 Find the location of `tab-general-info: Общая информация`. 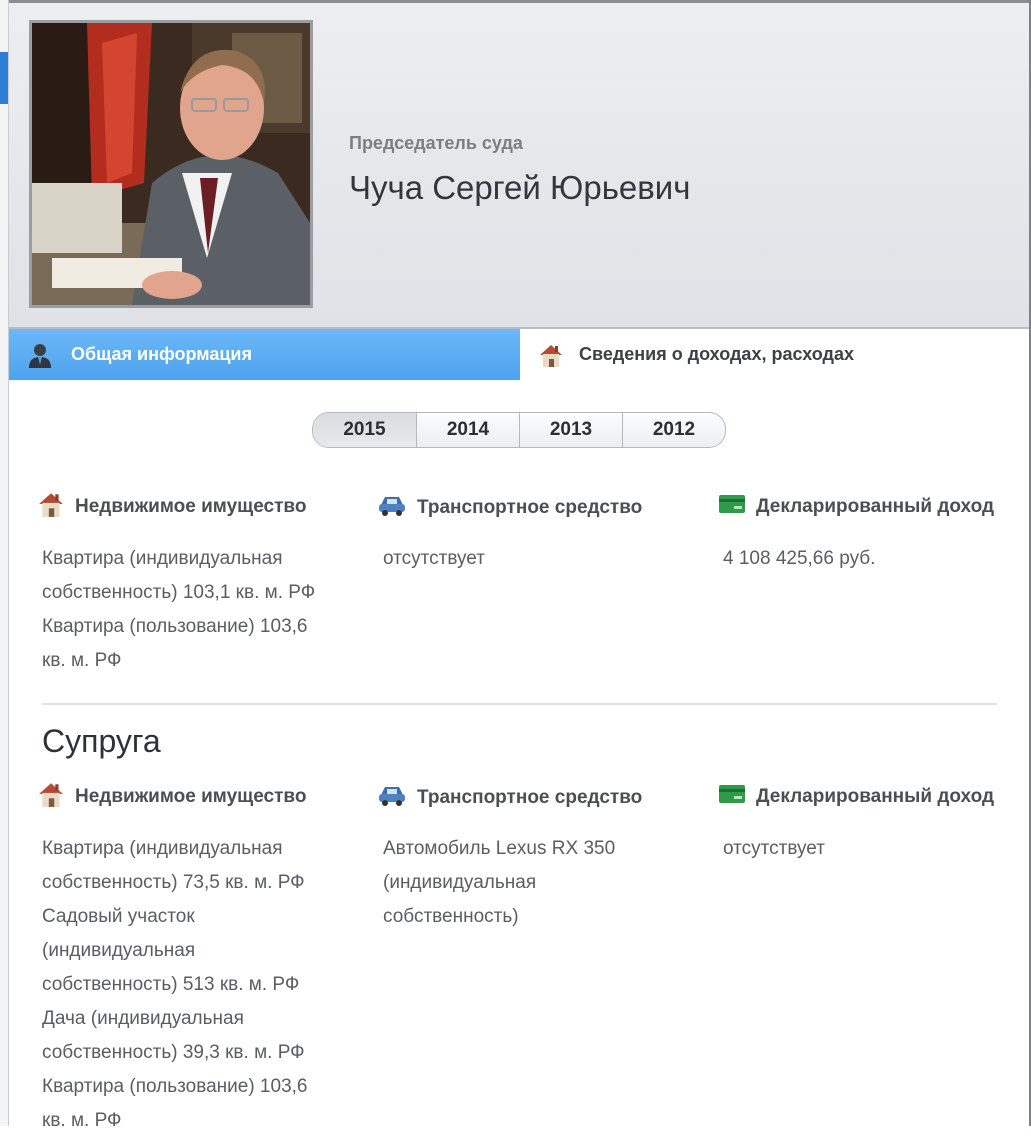

tab-general-info: Общая информация is located at coordinates (264, 354).